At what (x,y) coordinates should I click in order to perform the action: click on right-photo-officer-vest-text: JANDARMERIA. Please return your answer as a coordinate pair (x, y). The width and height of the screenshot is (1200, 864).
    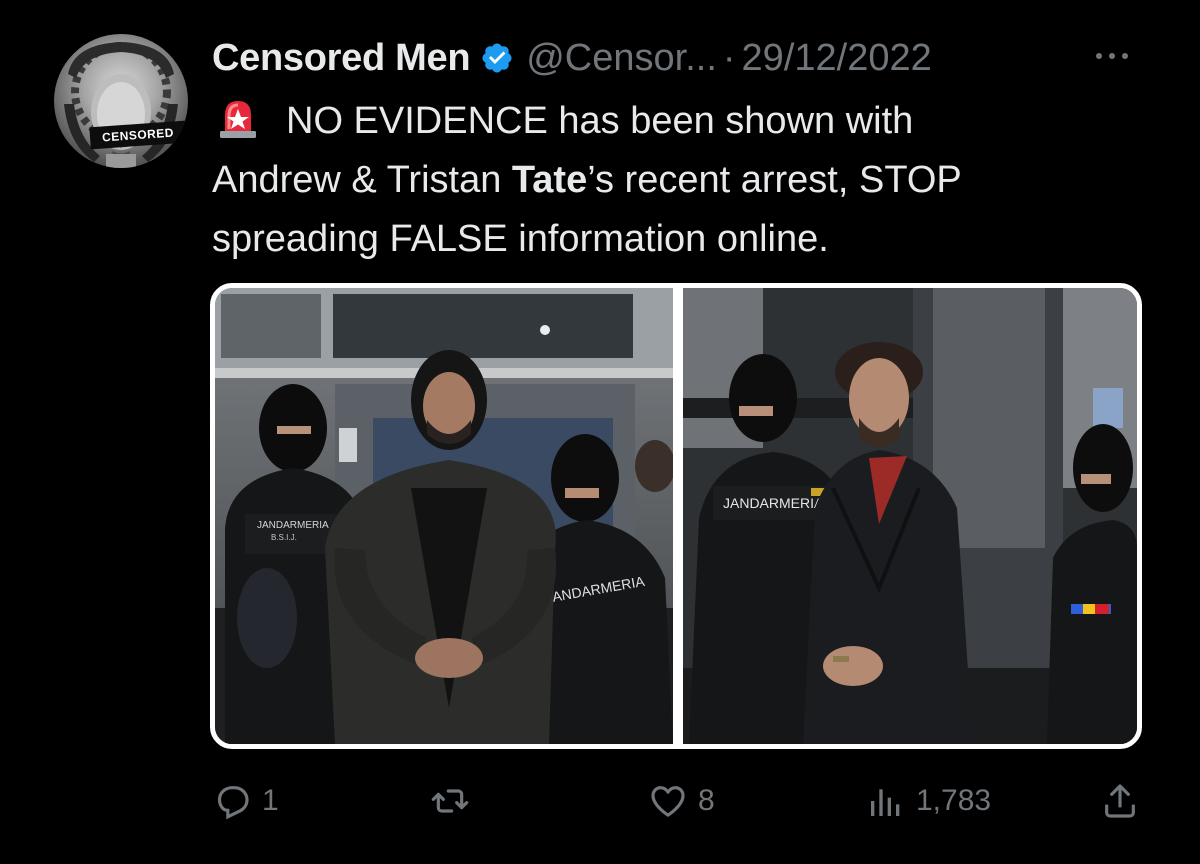
    Looking at the image, I should click on (773, 503).